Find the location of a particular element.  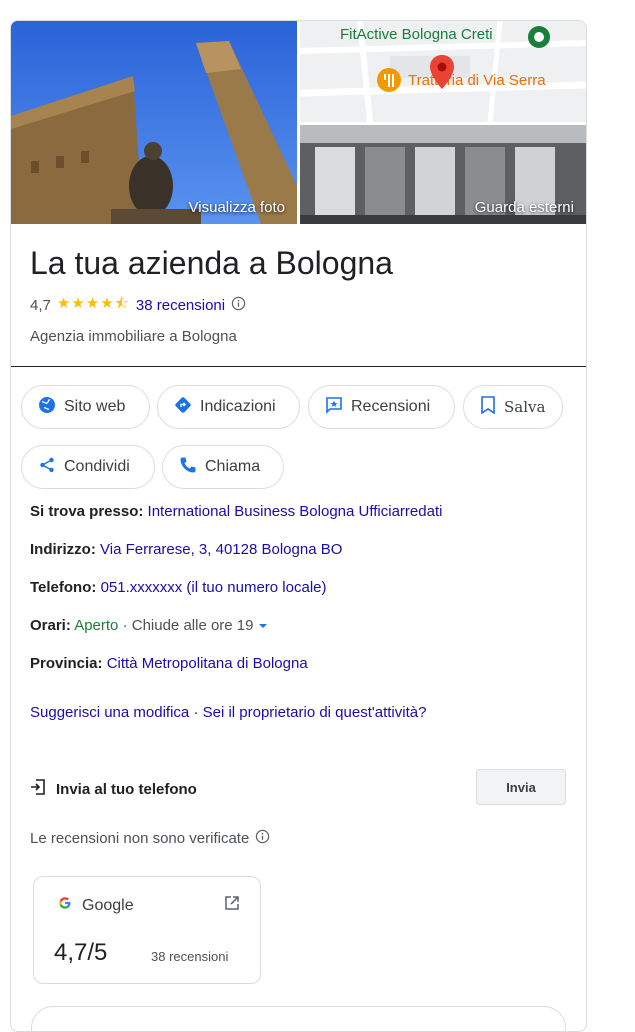

share-button: Condividi is located at coordinates (88, 467).